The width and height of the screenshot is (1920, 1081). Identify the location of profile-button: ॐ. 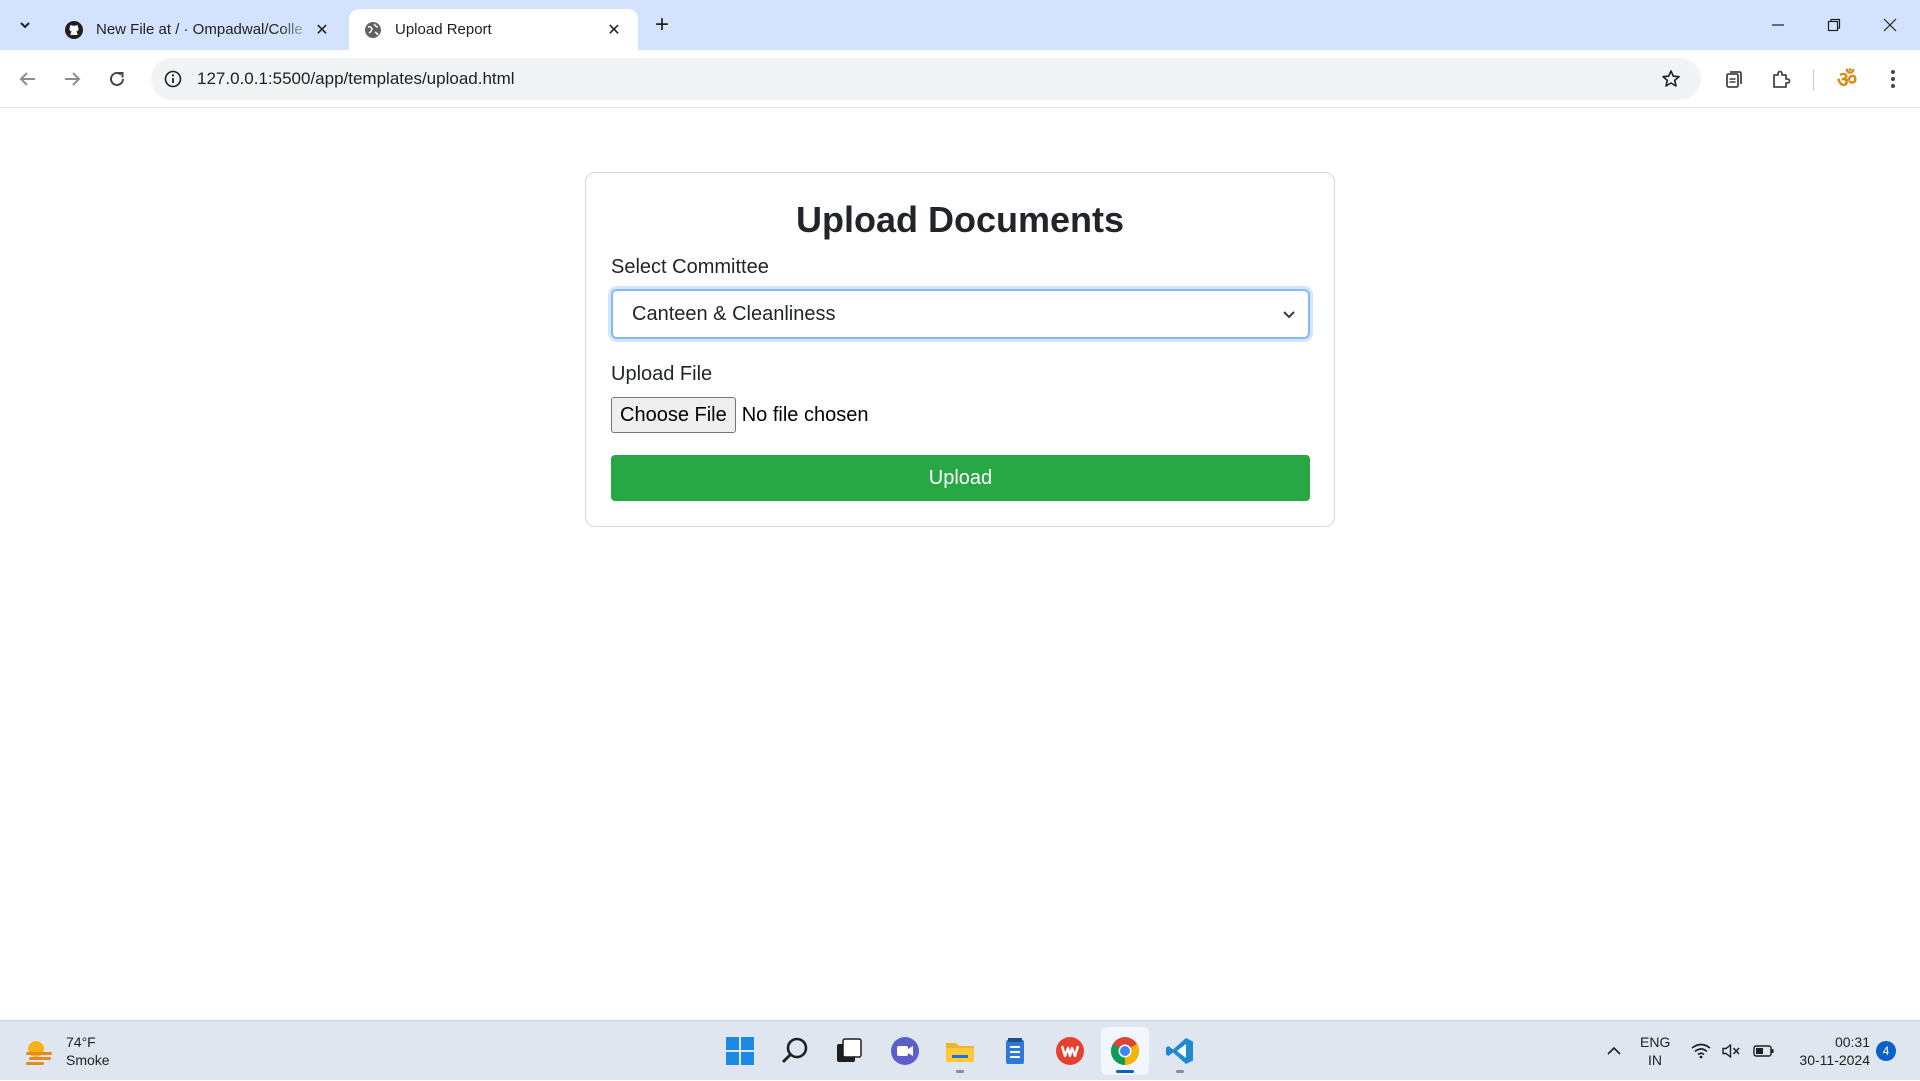
(1847, 79).